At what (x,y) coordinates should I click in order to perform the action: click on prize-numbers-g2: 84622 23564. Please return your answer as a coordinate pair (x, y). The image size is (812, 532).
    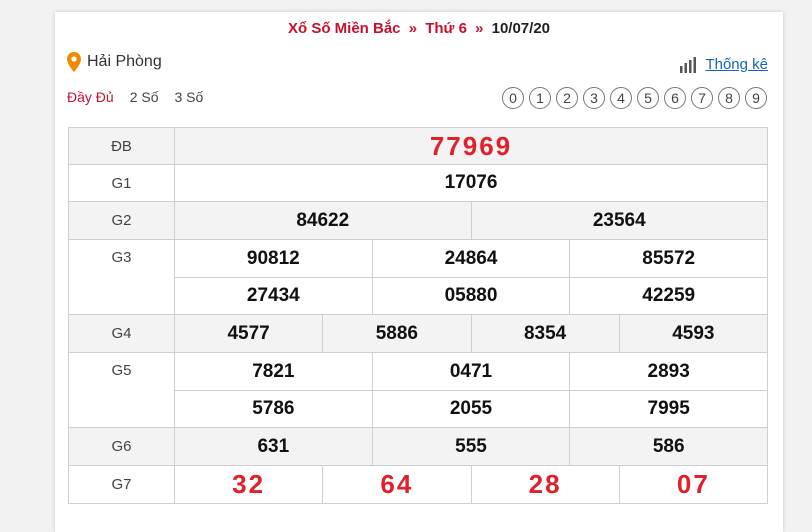
    Looking at the image, I should click on (471, 220).